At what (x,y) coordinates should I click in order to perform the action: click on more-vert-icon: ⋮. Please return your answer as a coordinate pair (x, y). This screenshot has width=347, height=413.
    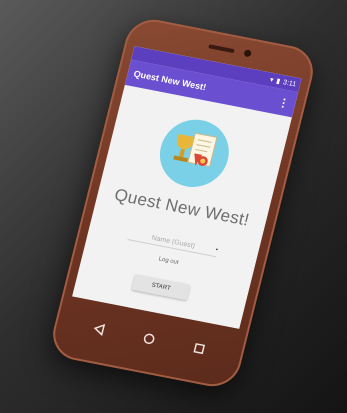
    Looking at the image, I should click on (284, 102).